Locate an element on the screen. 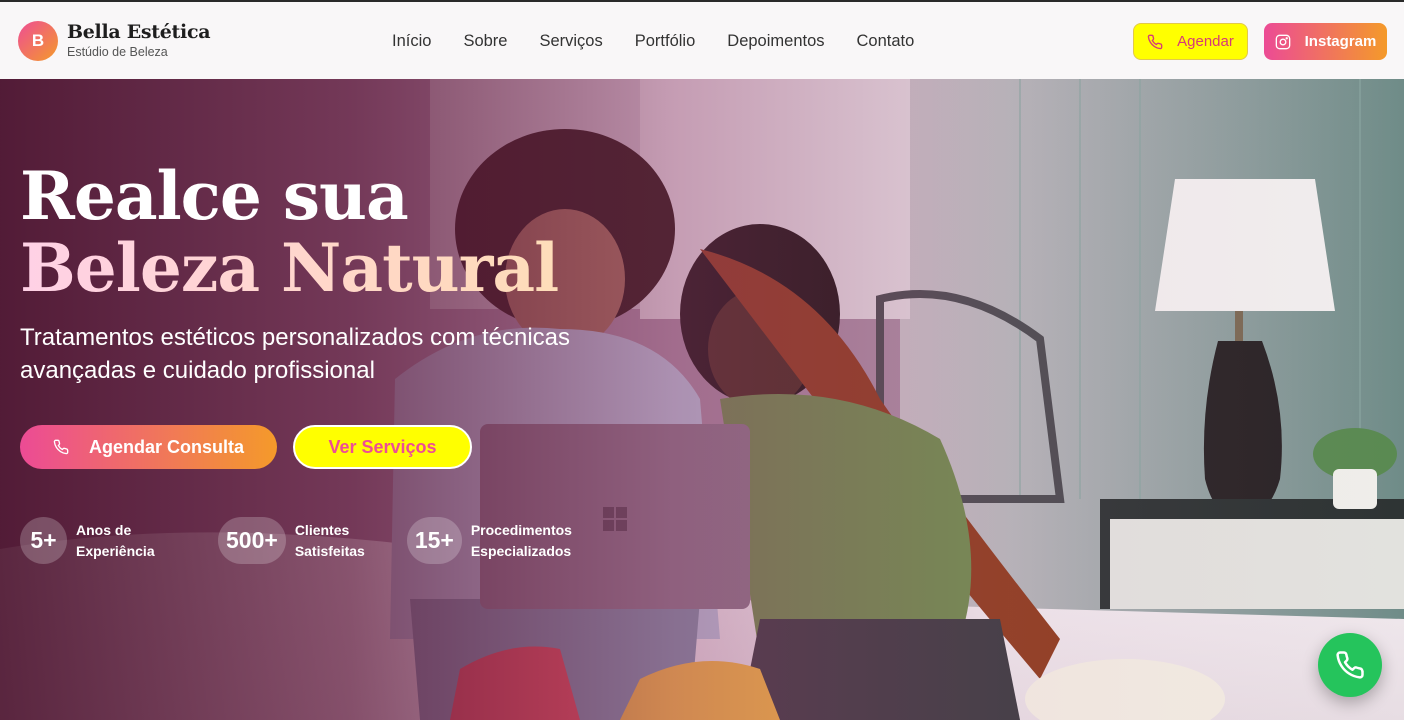 The width and height of the screenshot is (1404, 720). book-consultation-label: Agendar Consulta is located at coordinates (166, 446).